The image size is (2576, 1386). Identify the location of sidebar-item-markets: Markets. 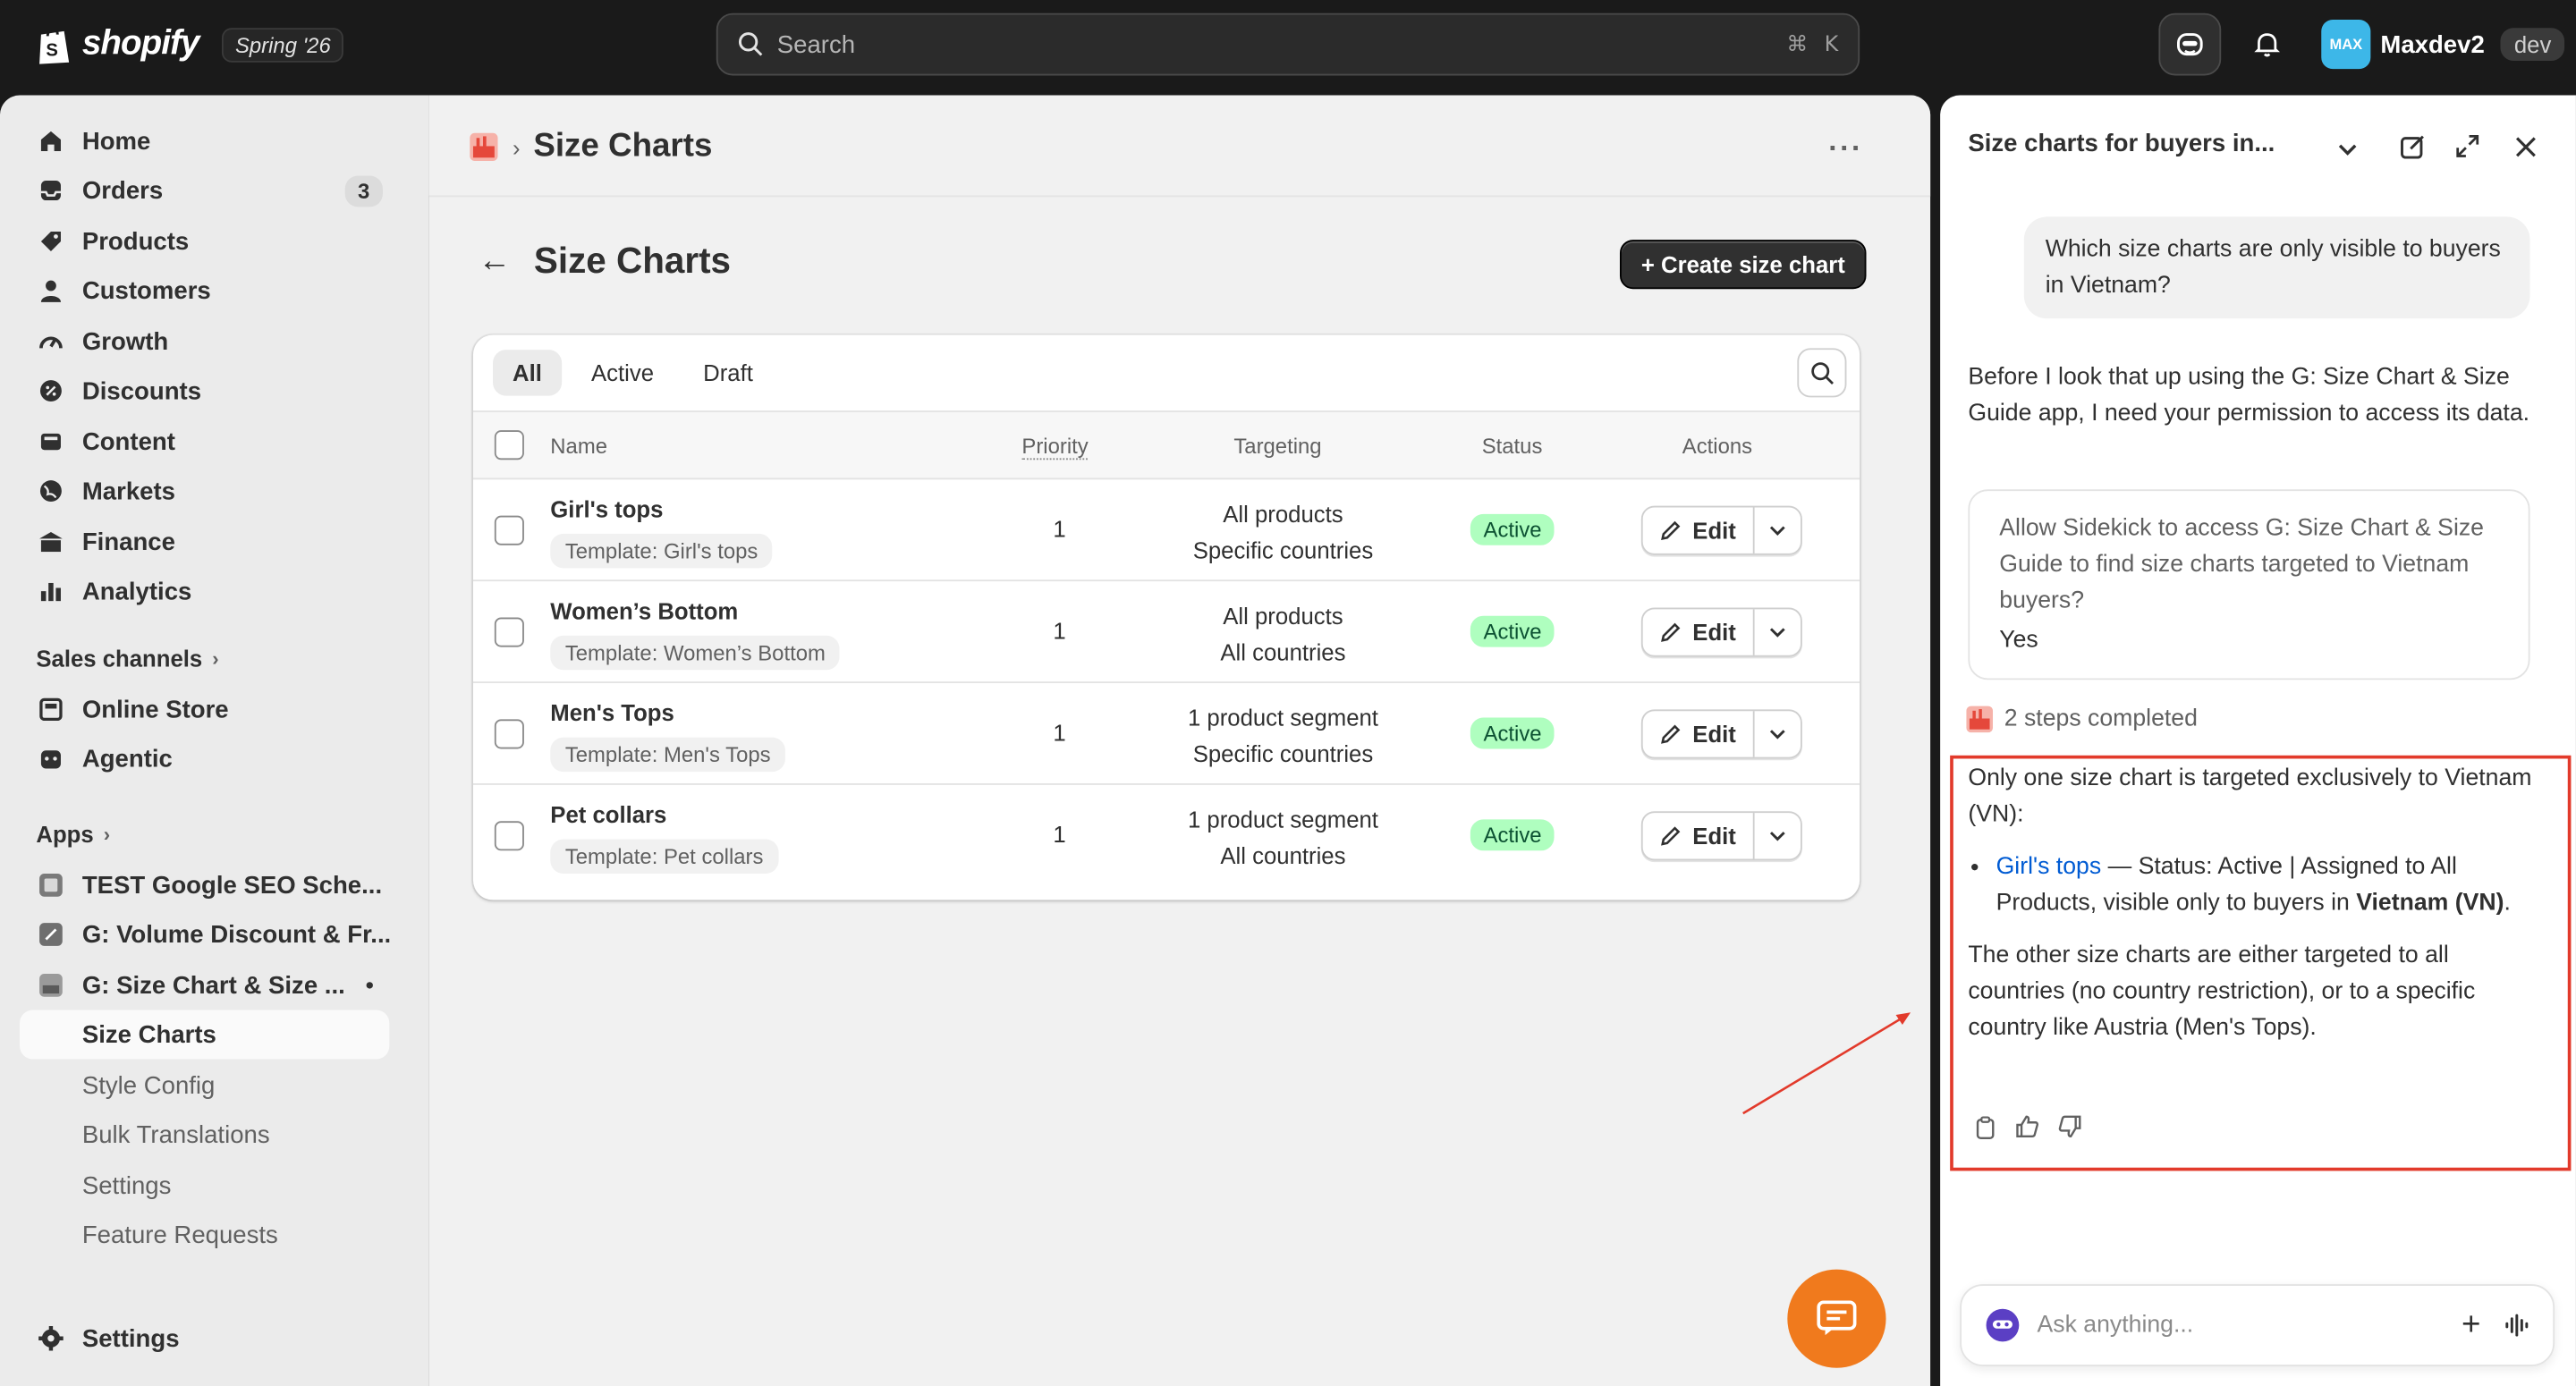
(204, 492).